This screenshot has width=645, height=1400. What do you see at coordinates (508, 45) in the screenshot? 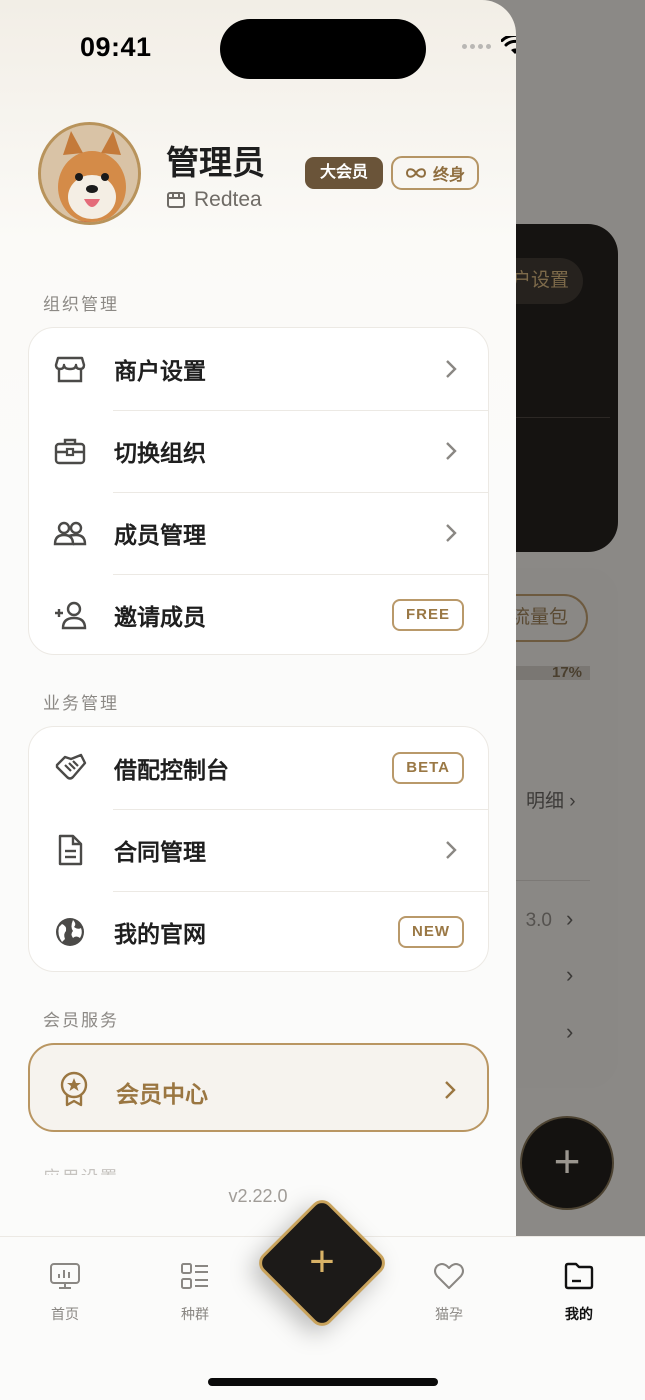
I see `wifi-icon` at bounding box center [508, 45].